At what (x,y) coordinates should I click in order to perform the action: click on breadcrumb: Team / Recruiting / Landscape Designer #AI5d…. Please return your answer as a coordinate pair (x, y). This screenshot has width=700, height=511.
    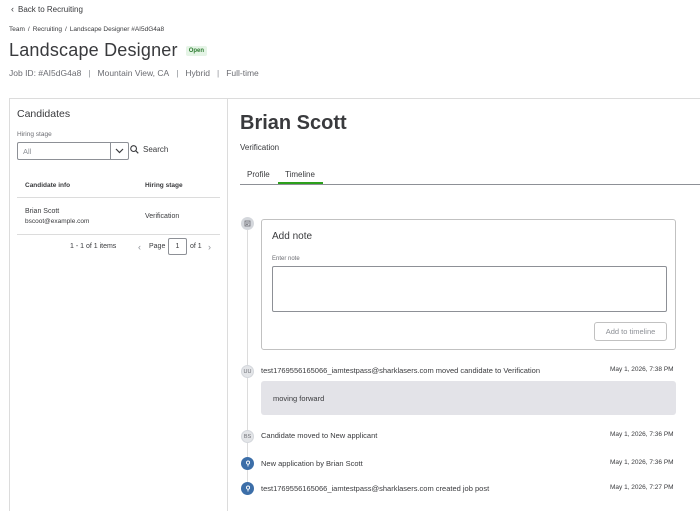
    Looking at the image, I should click on (86, 29).